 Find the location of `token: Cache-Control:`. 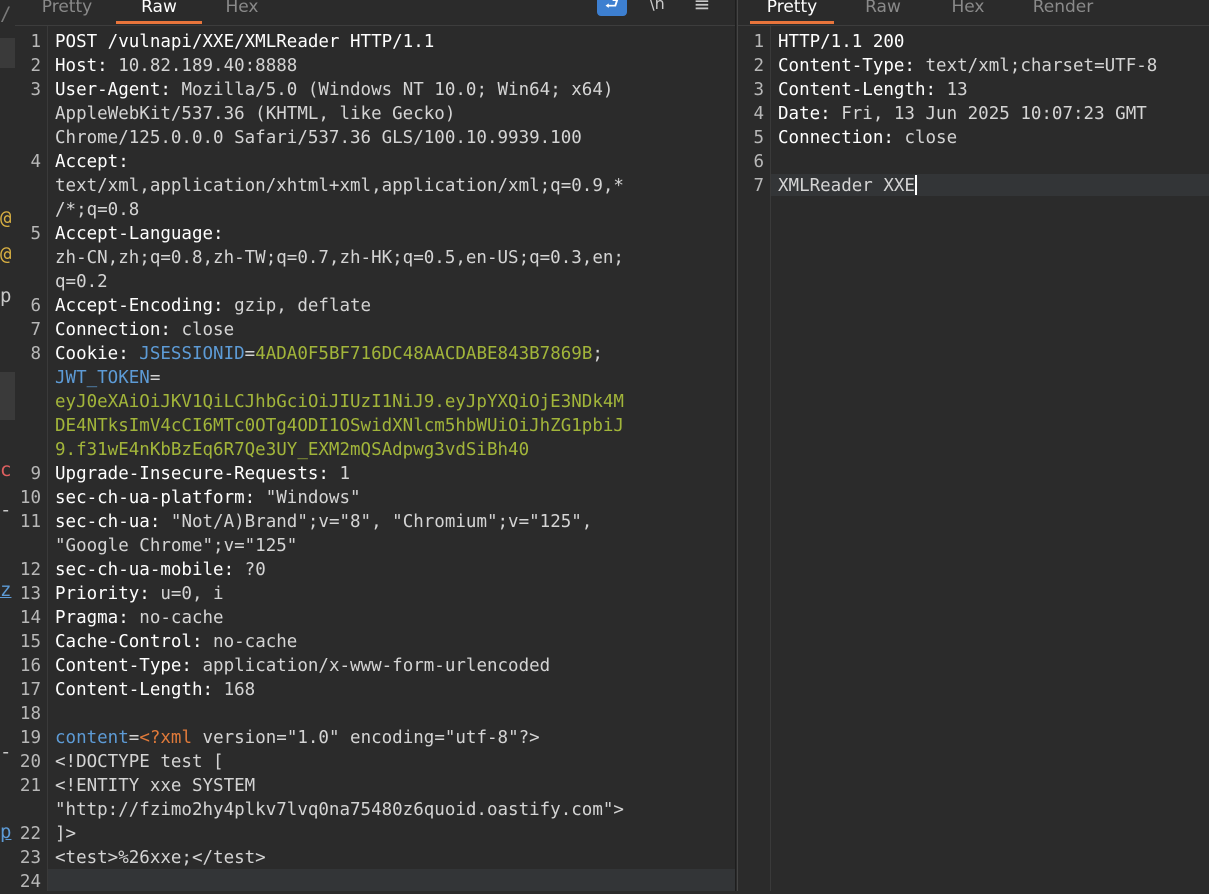

token: Cache-Control: is located at coordinates (134, 642).